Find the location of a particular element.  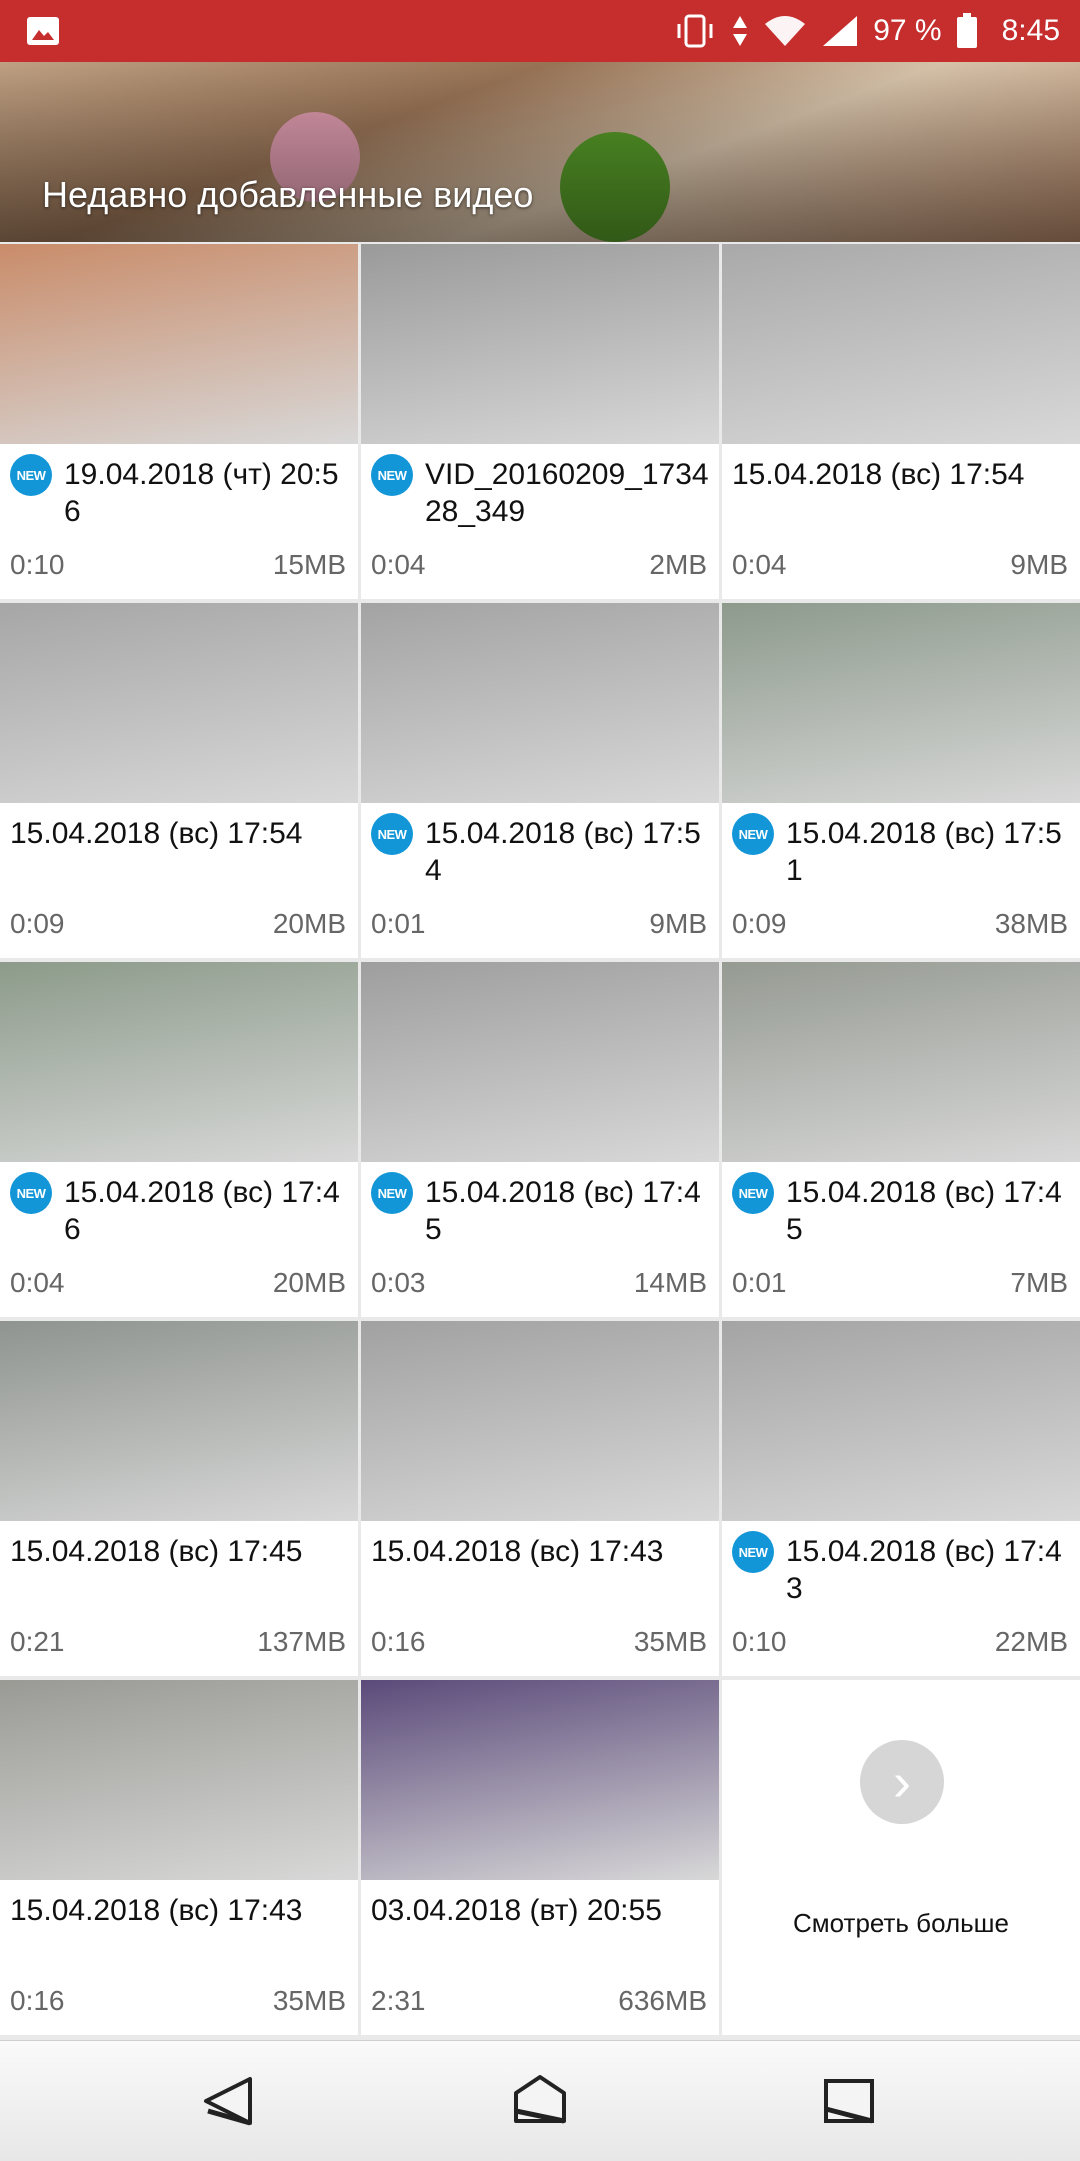

video-tile: 03.04.2018 (вт) 20:55 2:31 636MB is located at coordinates (540, 1857).